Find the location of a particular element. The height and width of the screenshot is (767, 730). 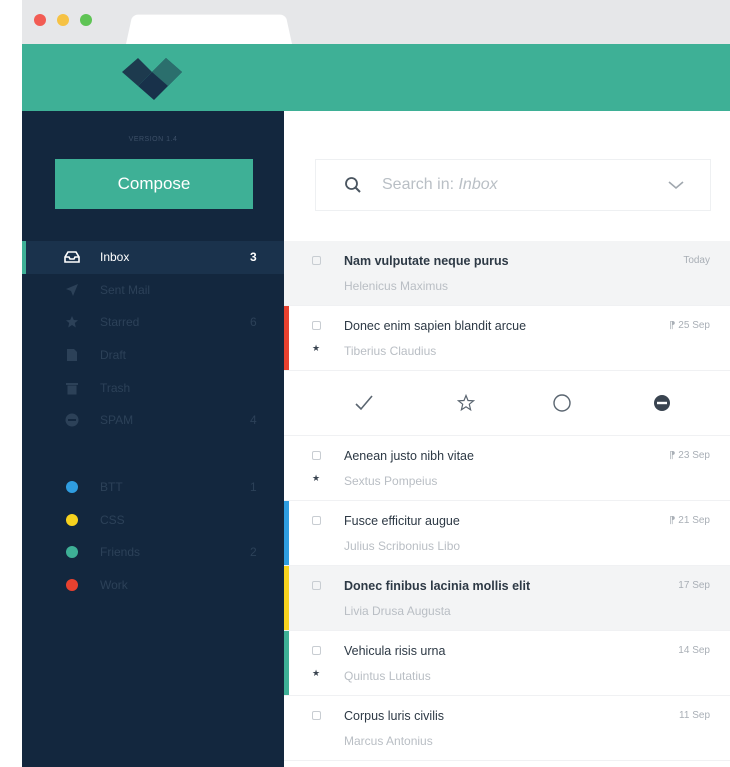

search-icon is located at coordinates (353, 185).